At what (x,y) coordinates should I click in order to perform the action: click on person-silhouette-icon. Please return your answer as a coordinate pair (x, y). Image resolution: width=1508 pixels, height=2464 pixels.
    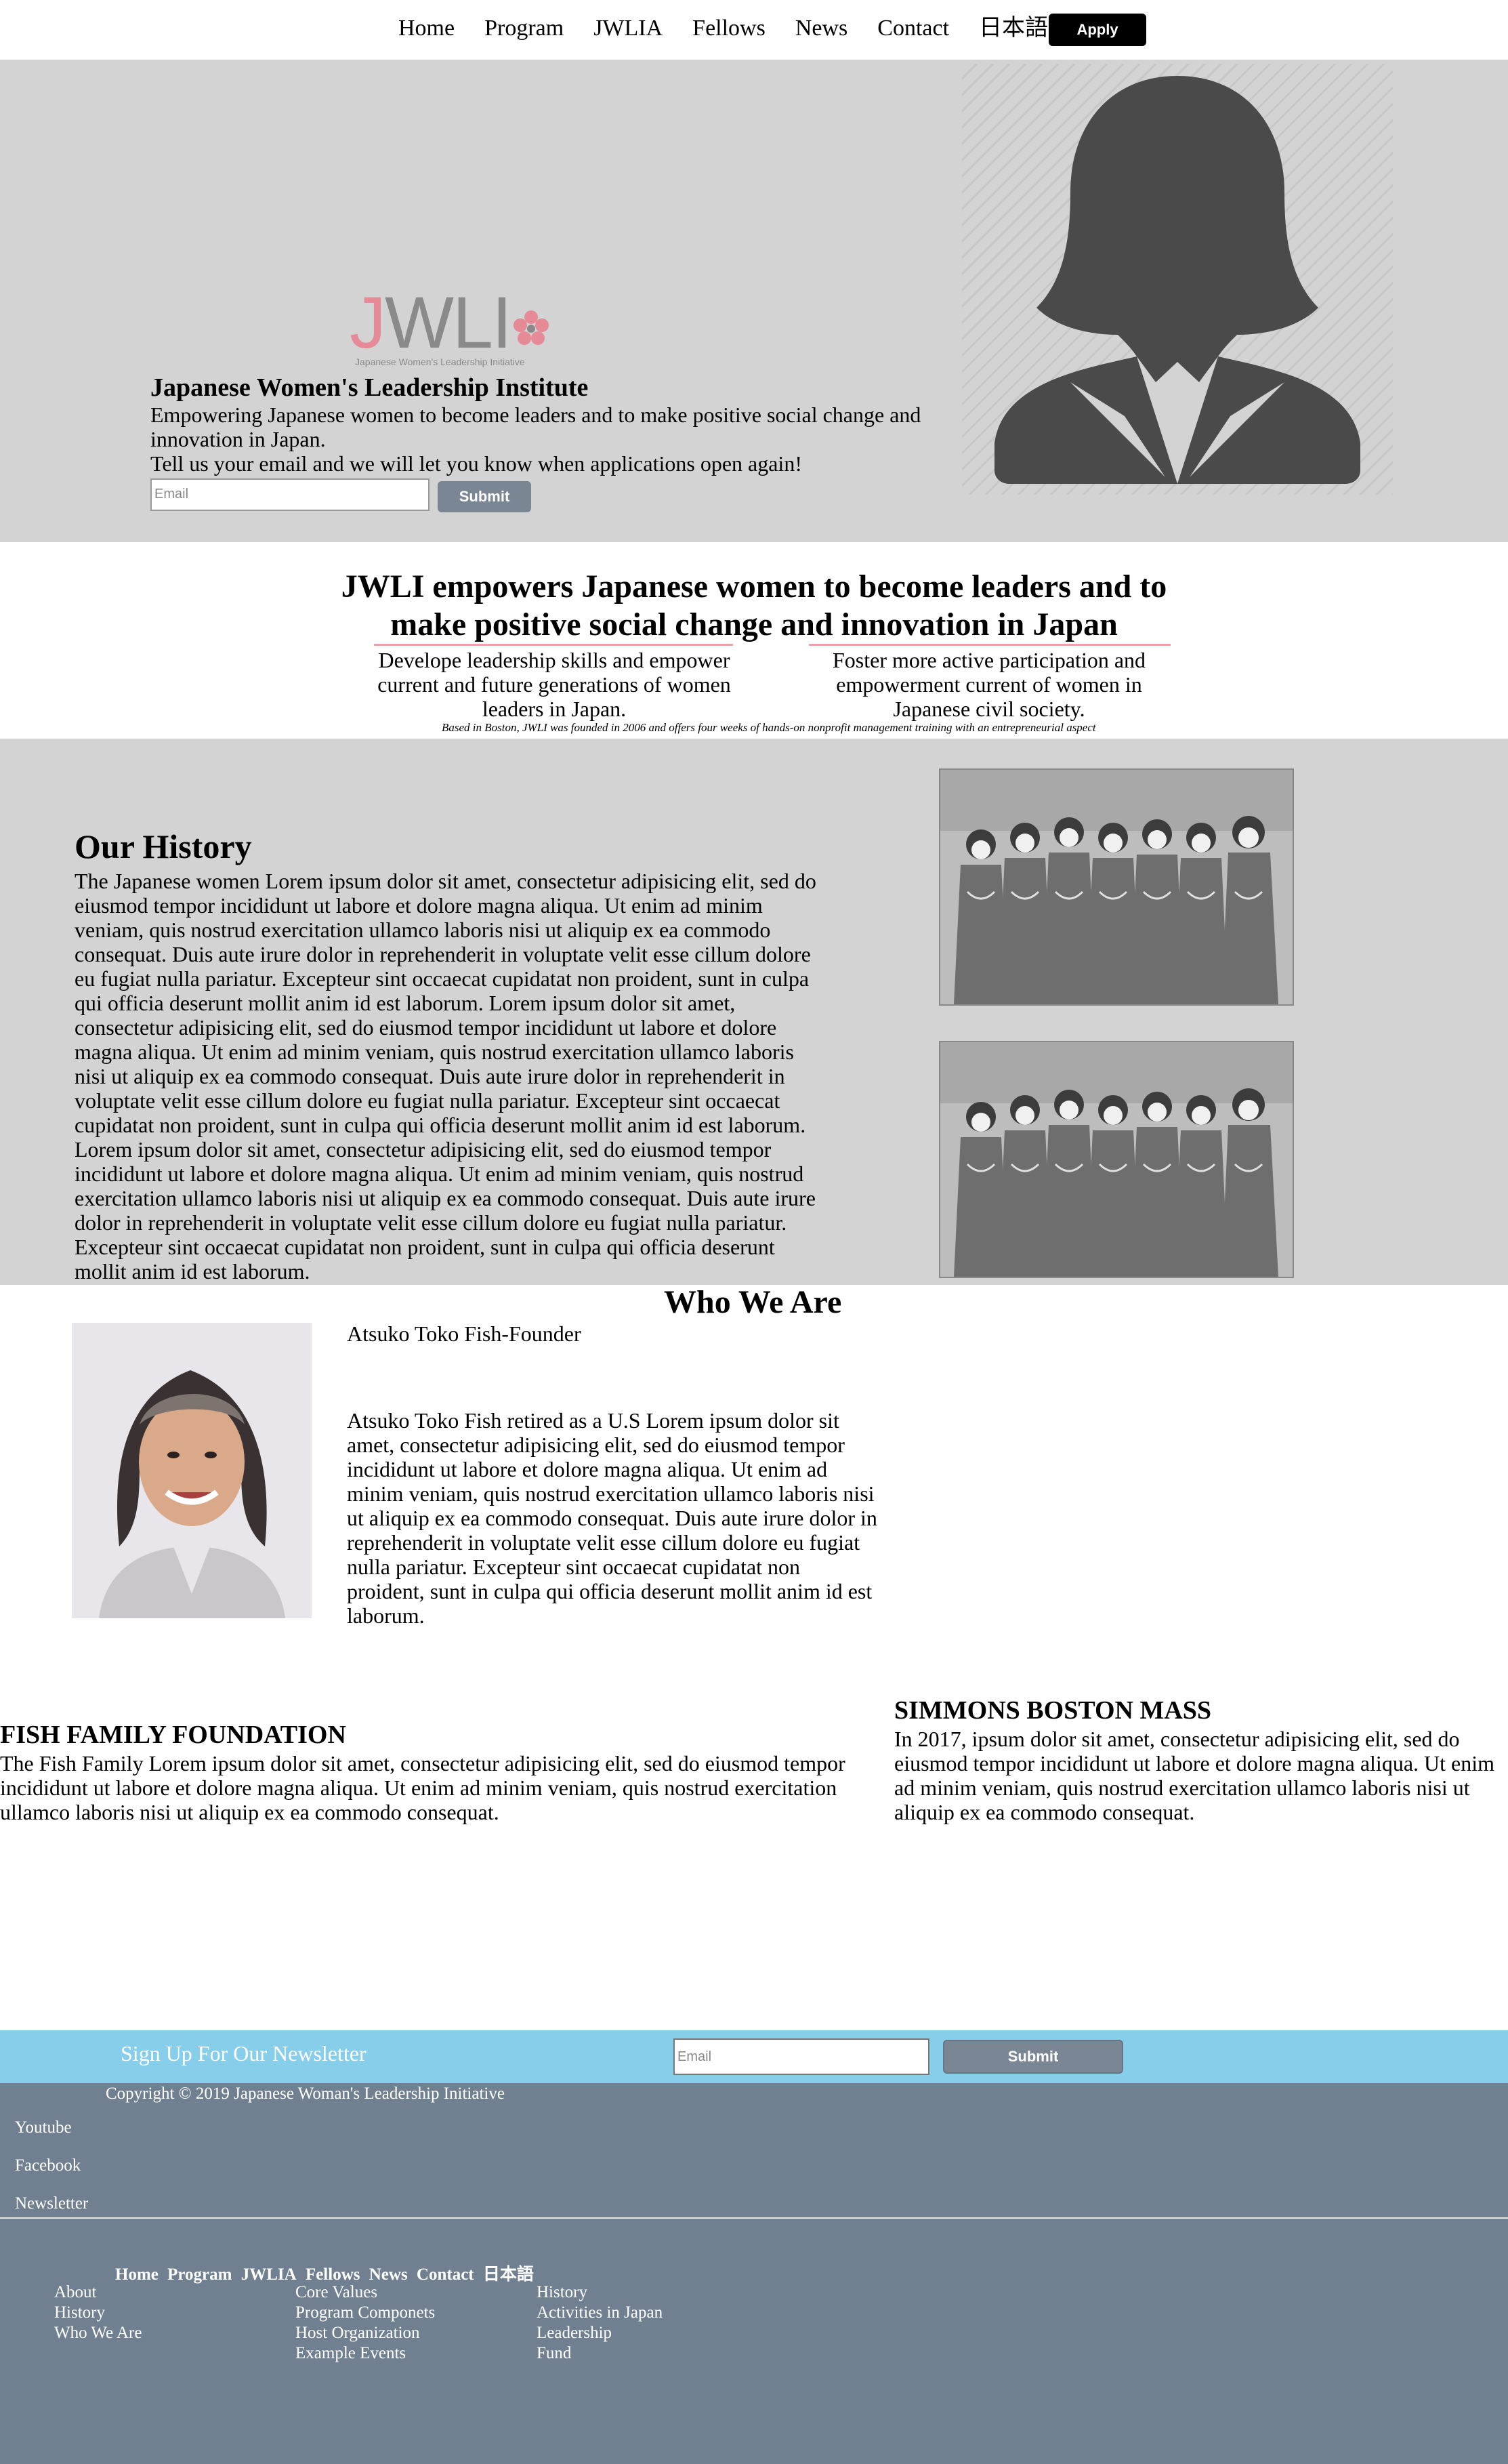
    Looking at the image, I should click on (1177, 280).